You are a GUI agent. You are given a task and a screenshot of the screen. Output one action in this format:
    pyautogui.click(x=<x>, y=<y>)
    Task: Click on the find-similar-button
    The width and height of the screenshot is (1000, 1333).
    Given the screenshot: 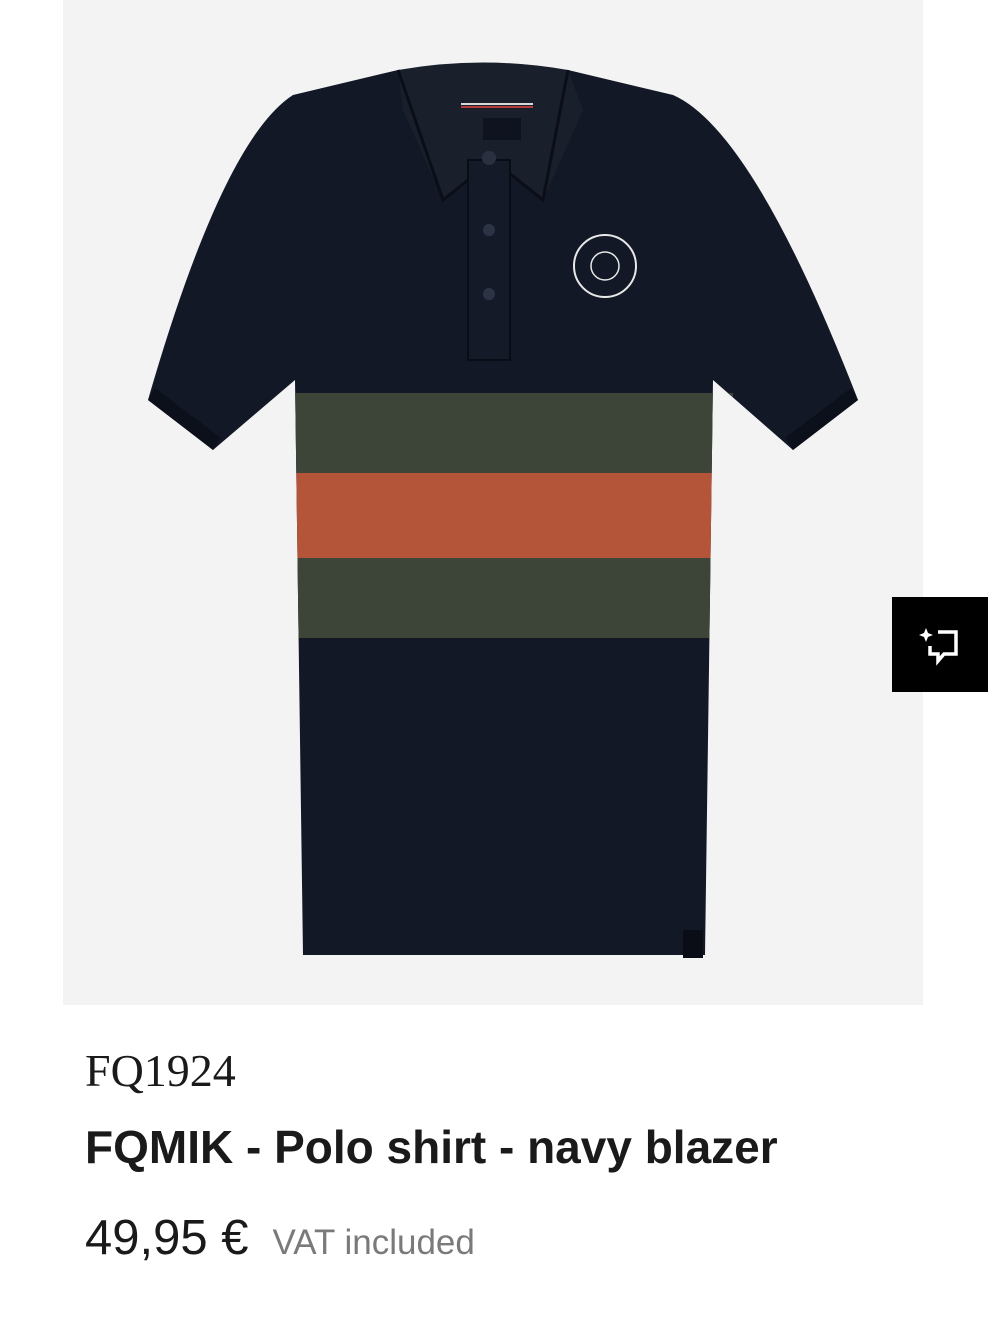 What is the action you would take?
    pyautogui.click(x=940, y=644)
    